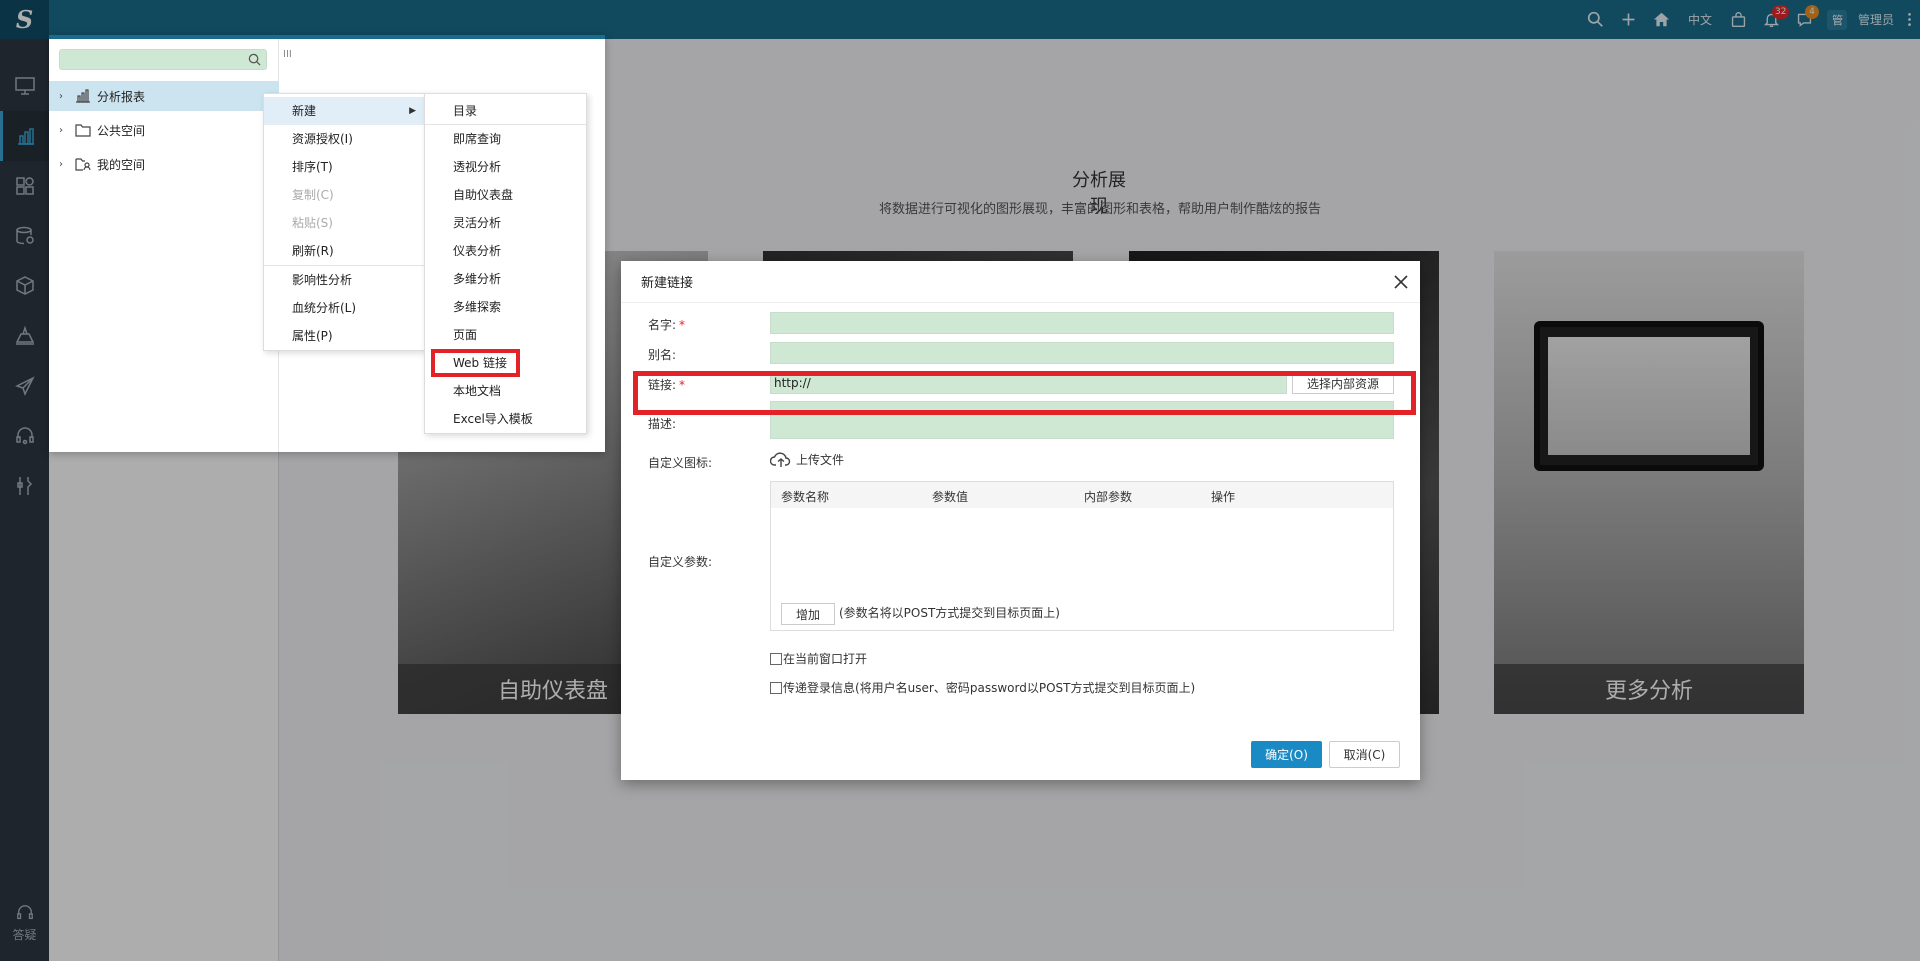 The width and height of the screenshot is (1920, 961). Describe the element at coordinates (121, 130) in the screenshot. I see `tree-item-label: 公共空间` at that location.